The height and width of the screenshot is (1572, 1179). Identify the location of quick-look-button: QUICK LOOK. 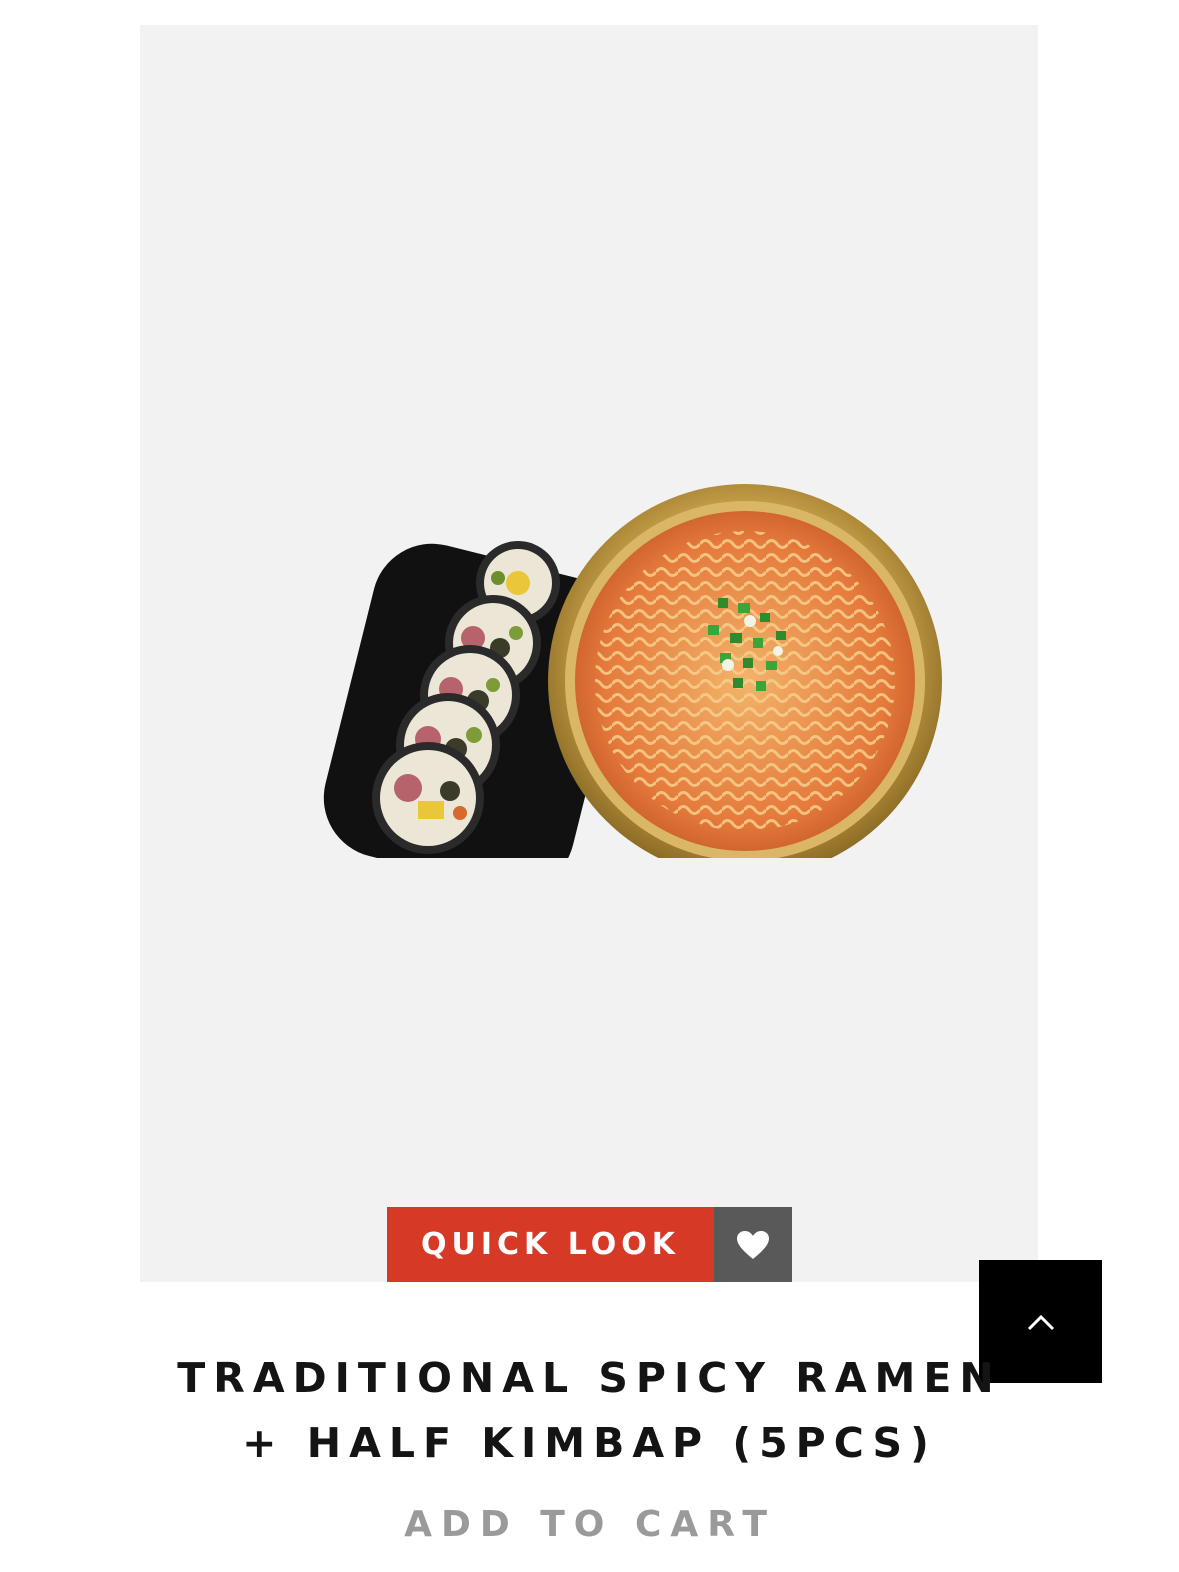
(550, 1244).